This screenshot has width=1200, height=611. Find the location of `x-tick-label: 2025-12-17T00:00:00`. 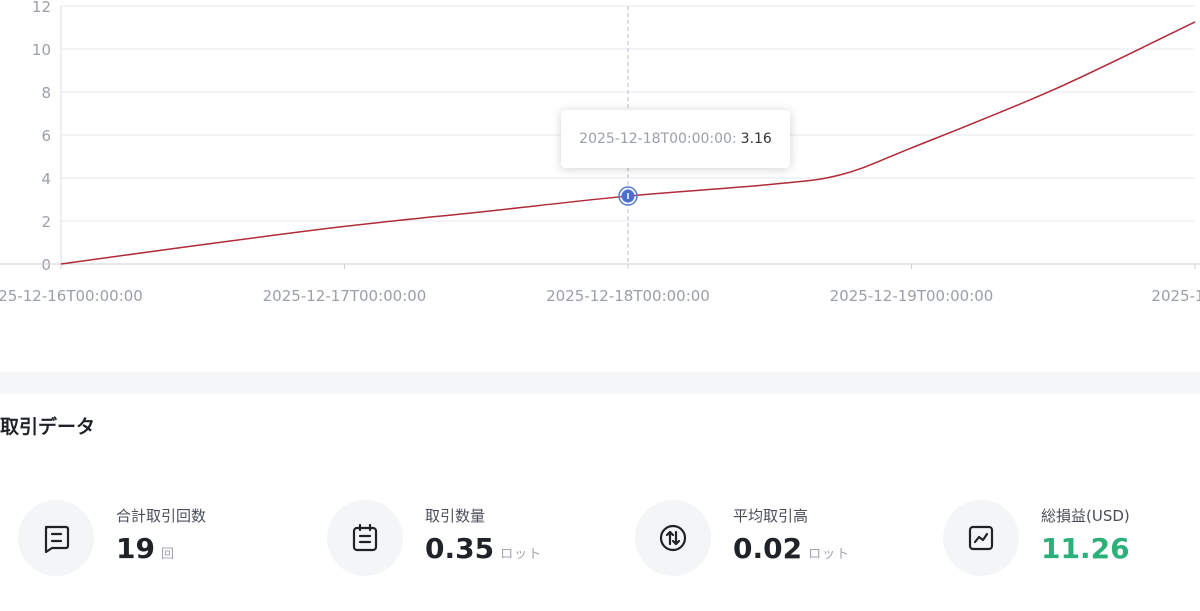

x-tick-label: 2025-12-17T00:00:00 is located at coordinates (345, 296).